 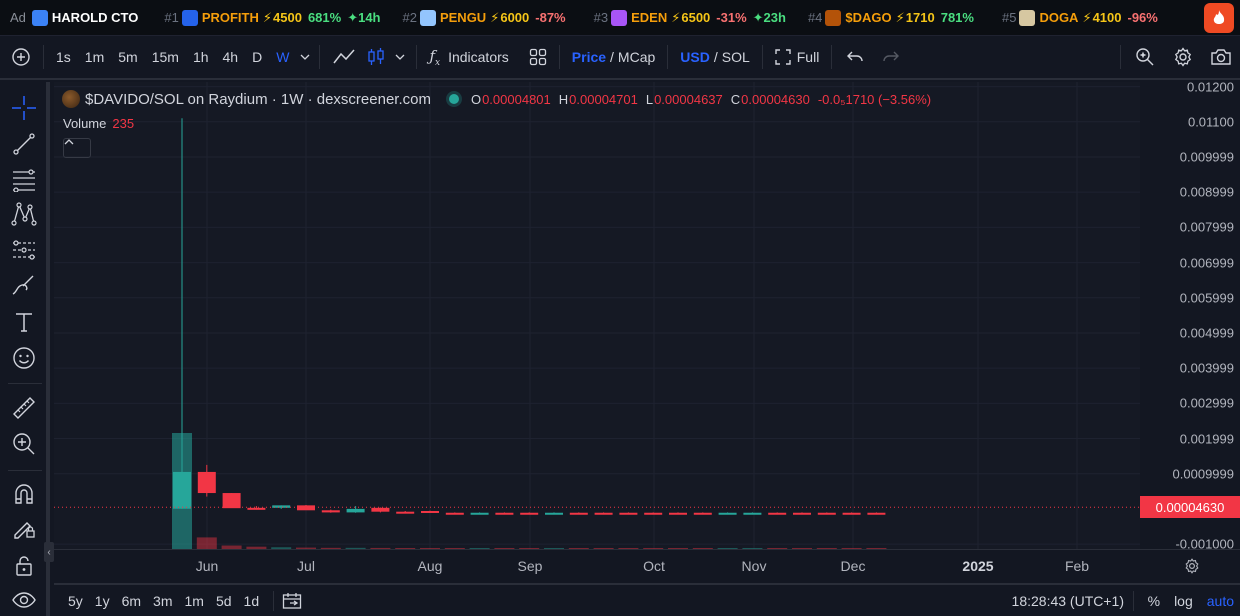 What do you see at coordinates (1220, 601) in the screenshot?
I see `auto-scale-button: auto` at bounding box center [1220, 601].